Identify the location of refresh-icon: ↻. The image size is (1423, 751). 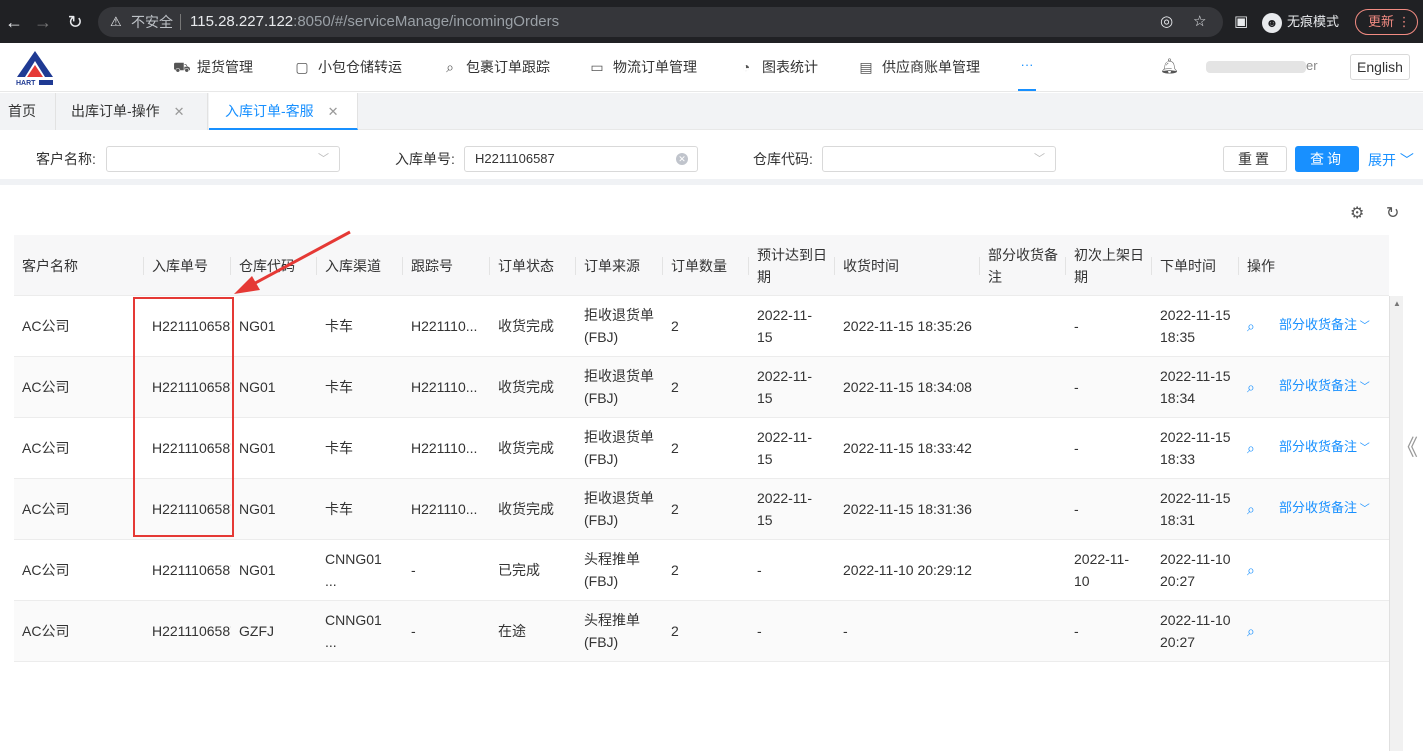
(1392, 213).